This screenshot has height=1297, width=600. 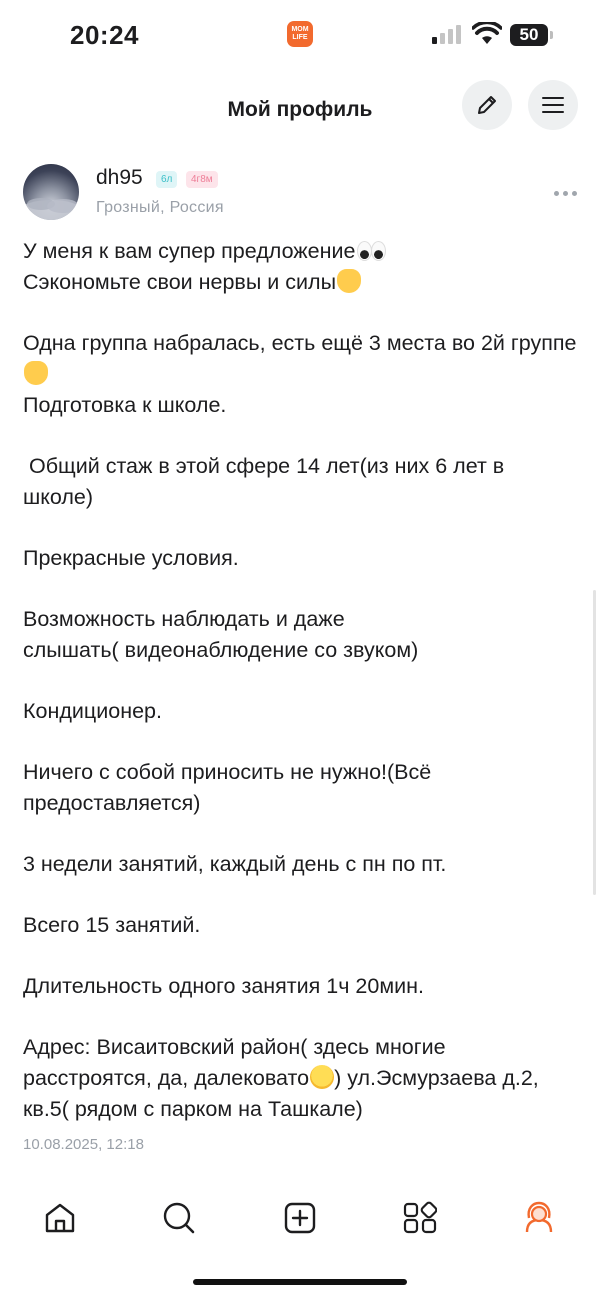 I want to click on post-paragraph: Всего 15 занятий., so click(x=300, y=925).